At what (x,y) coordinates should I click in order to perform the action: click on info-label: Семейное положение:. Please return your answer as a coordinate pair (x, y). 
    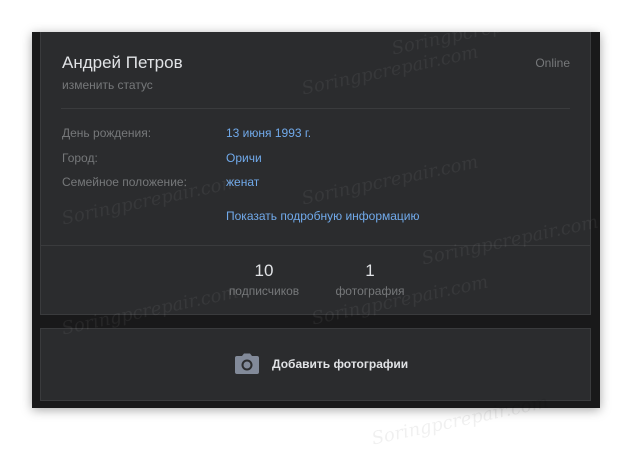
    Looking at the image, I should click on (124, 182).